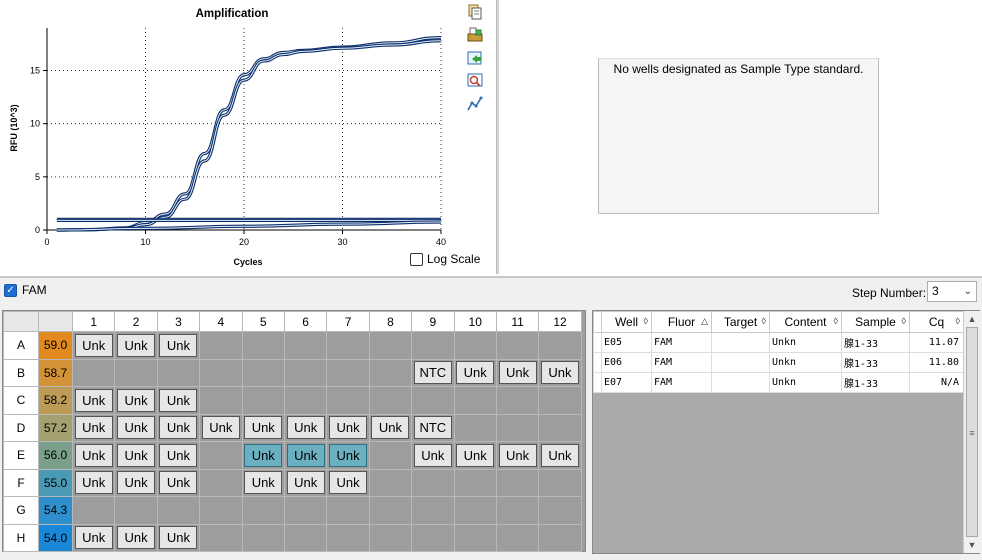 This screenshot has height=560, width=982. What do you see at coordinates (597, 362) in the screenshot?
I see `row-selector` at bounding box center [597, 362].